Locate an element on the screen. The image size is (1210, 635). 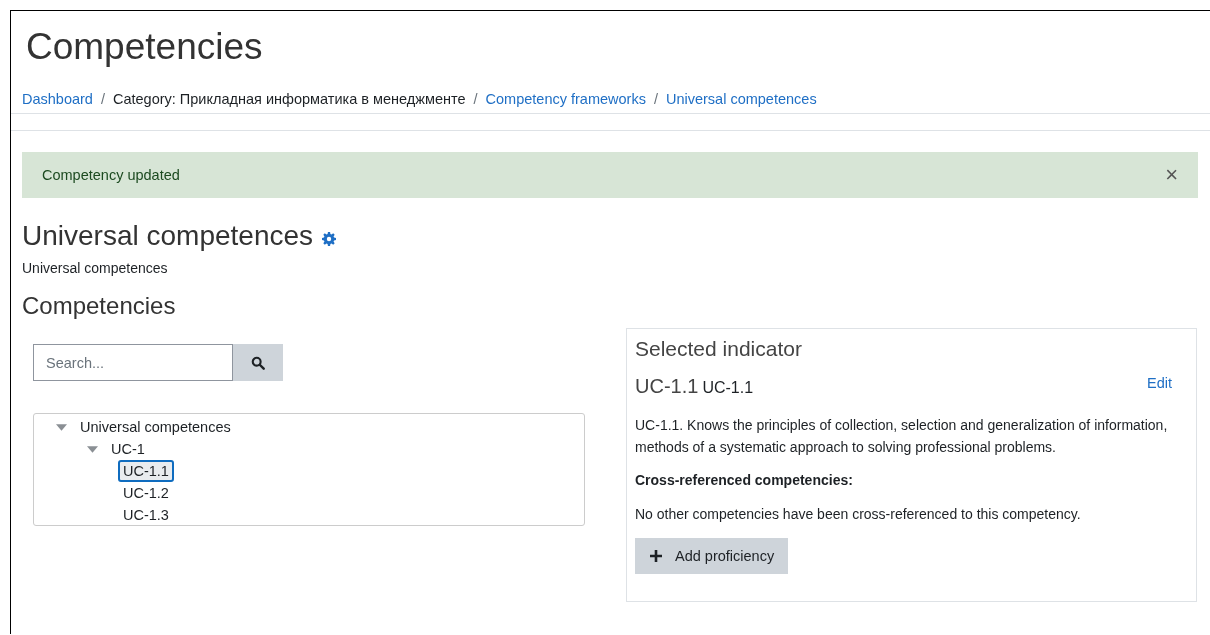
tree-item: UC-1.3 is located at coordinates (146, 515).